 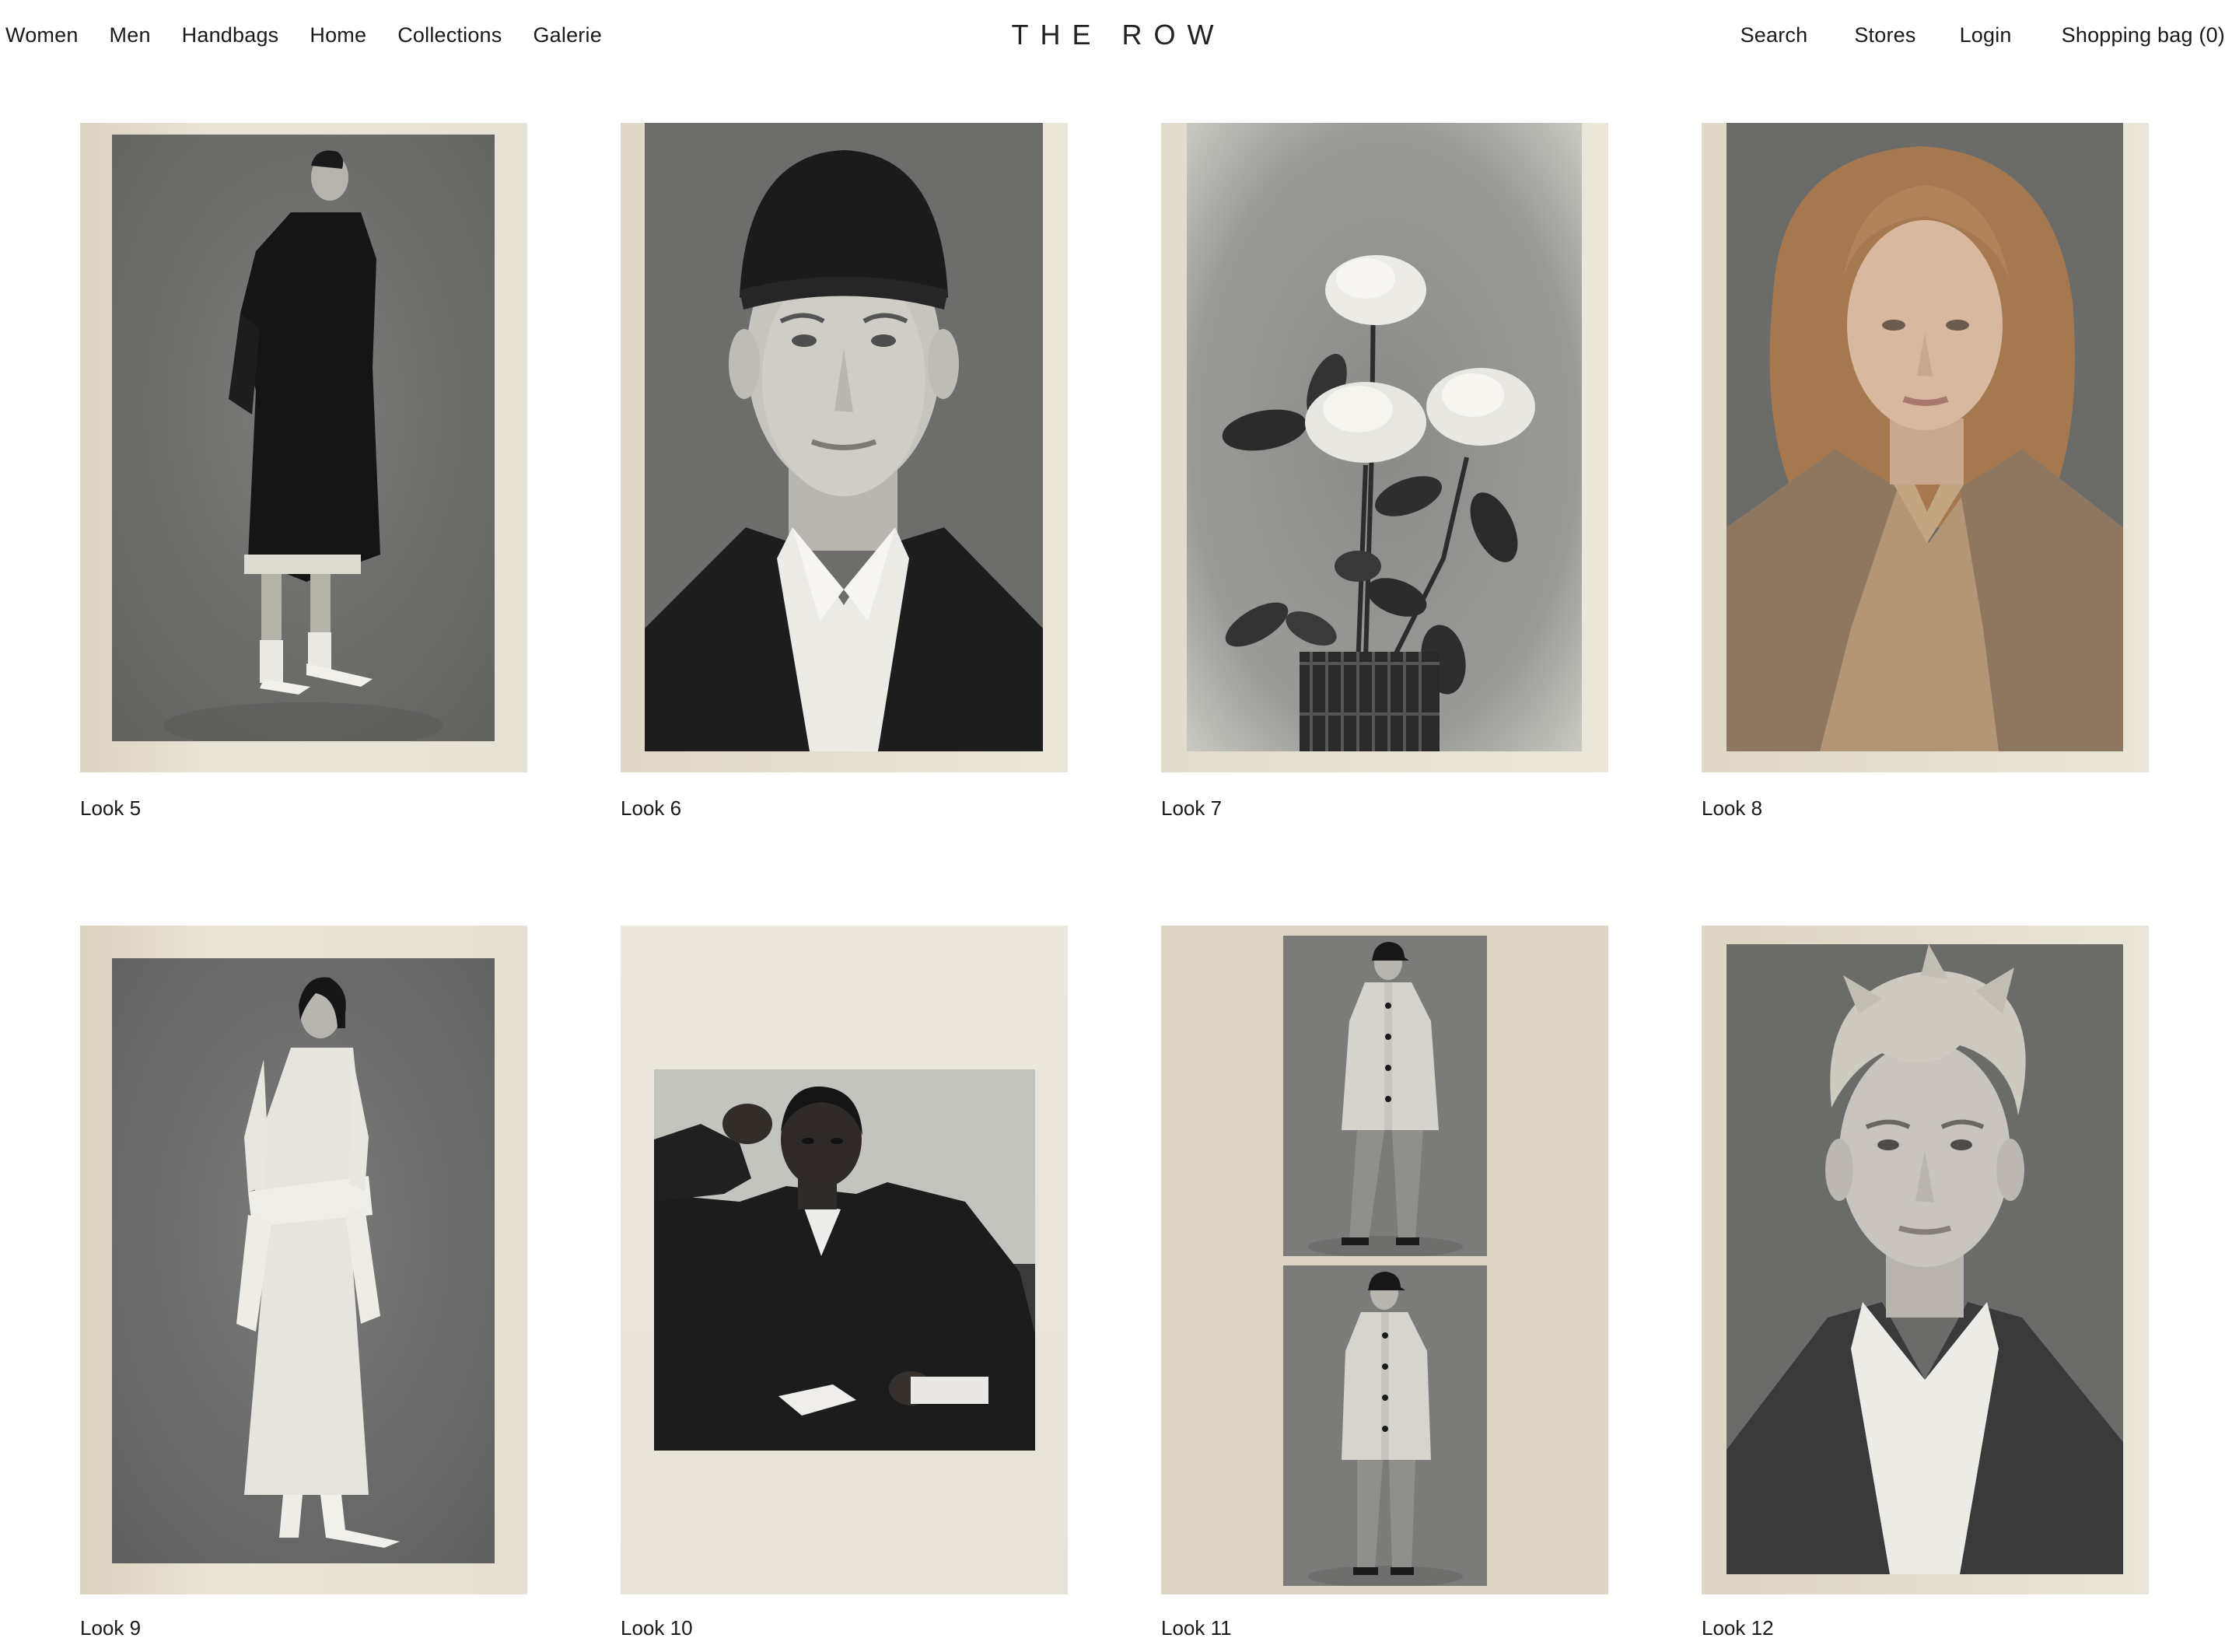 What do you see at coordinates (1774, 35) in the screenshot?
I see `search-link: Search` at bounding box center [1774, 35].